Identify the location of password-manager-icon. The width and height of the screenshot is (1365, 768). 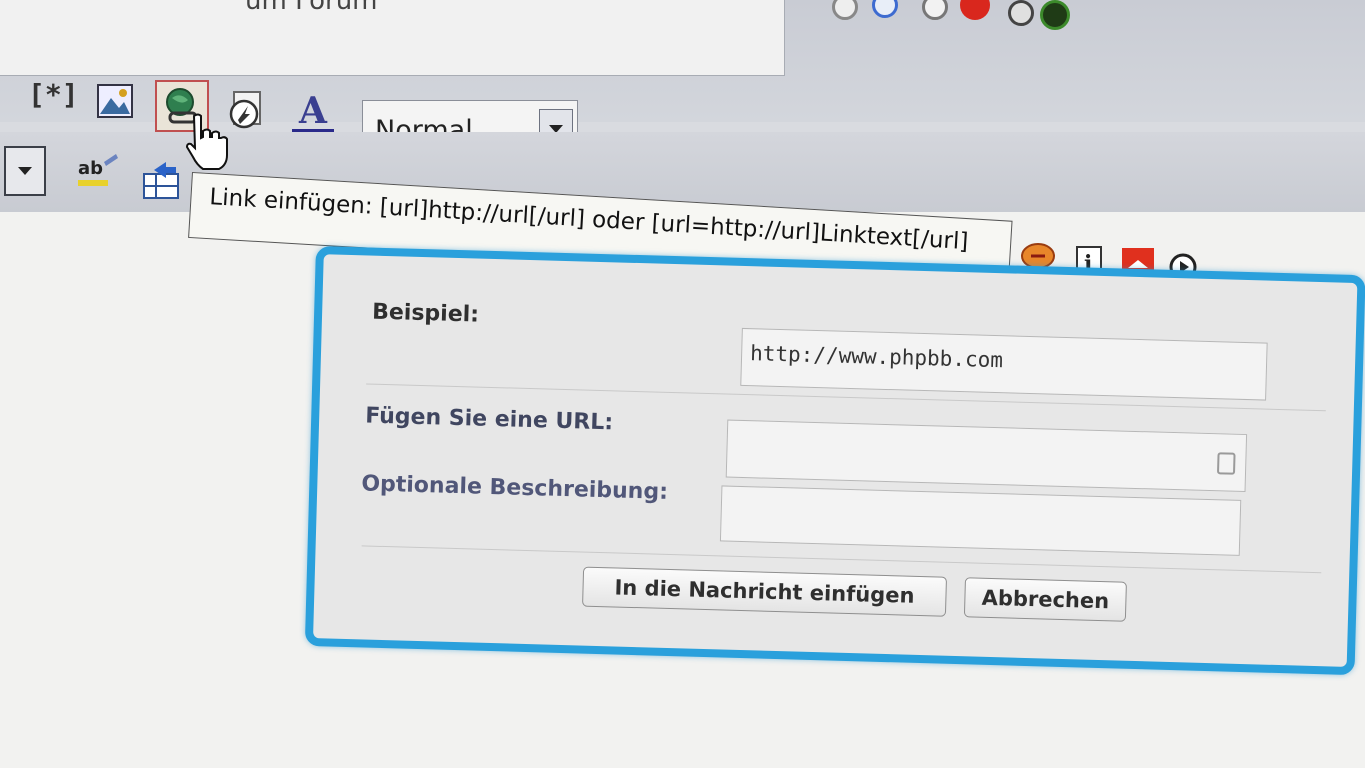
(1226, 463).